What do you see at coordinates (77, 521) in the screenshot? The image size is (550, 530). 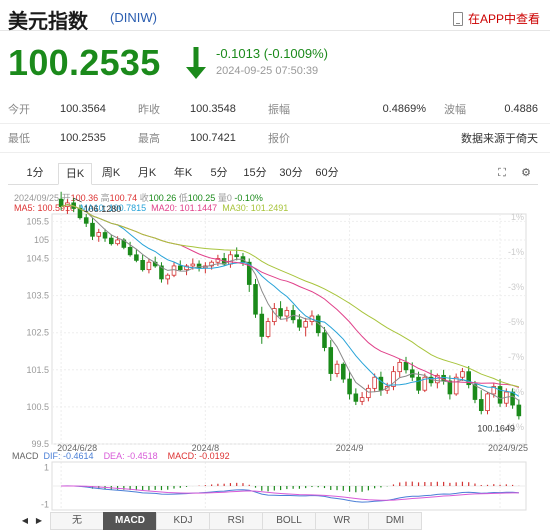 I see `indicator-none-button: 无` at bounding box center [77, 521].